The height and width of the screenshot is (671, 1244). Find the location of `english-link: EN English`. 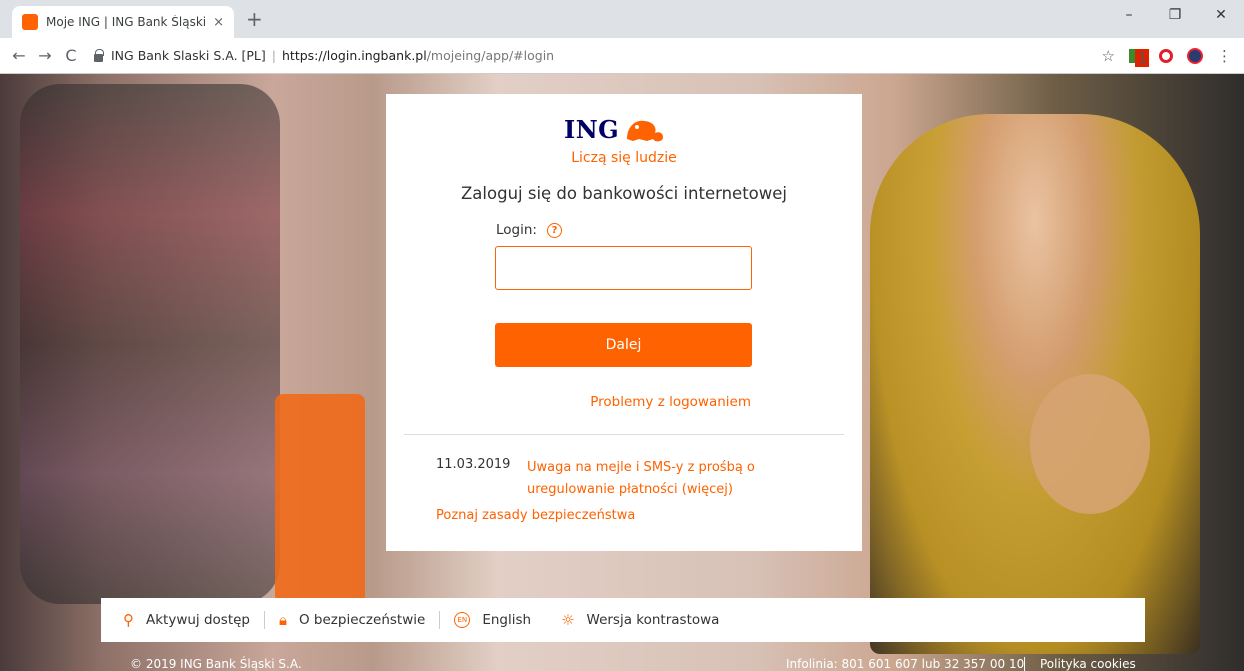

english-link: EN English is located at coordinates (492, 620).